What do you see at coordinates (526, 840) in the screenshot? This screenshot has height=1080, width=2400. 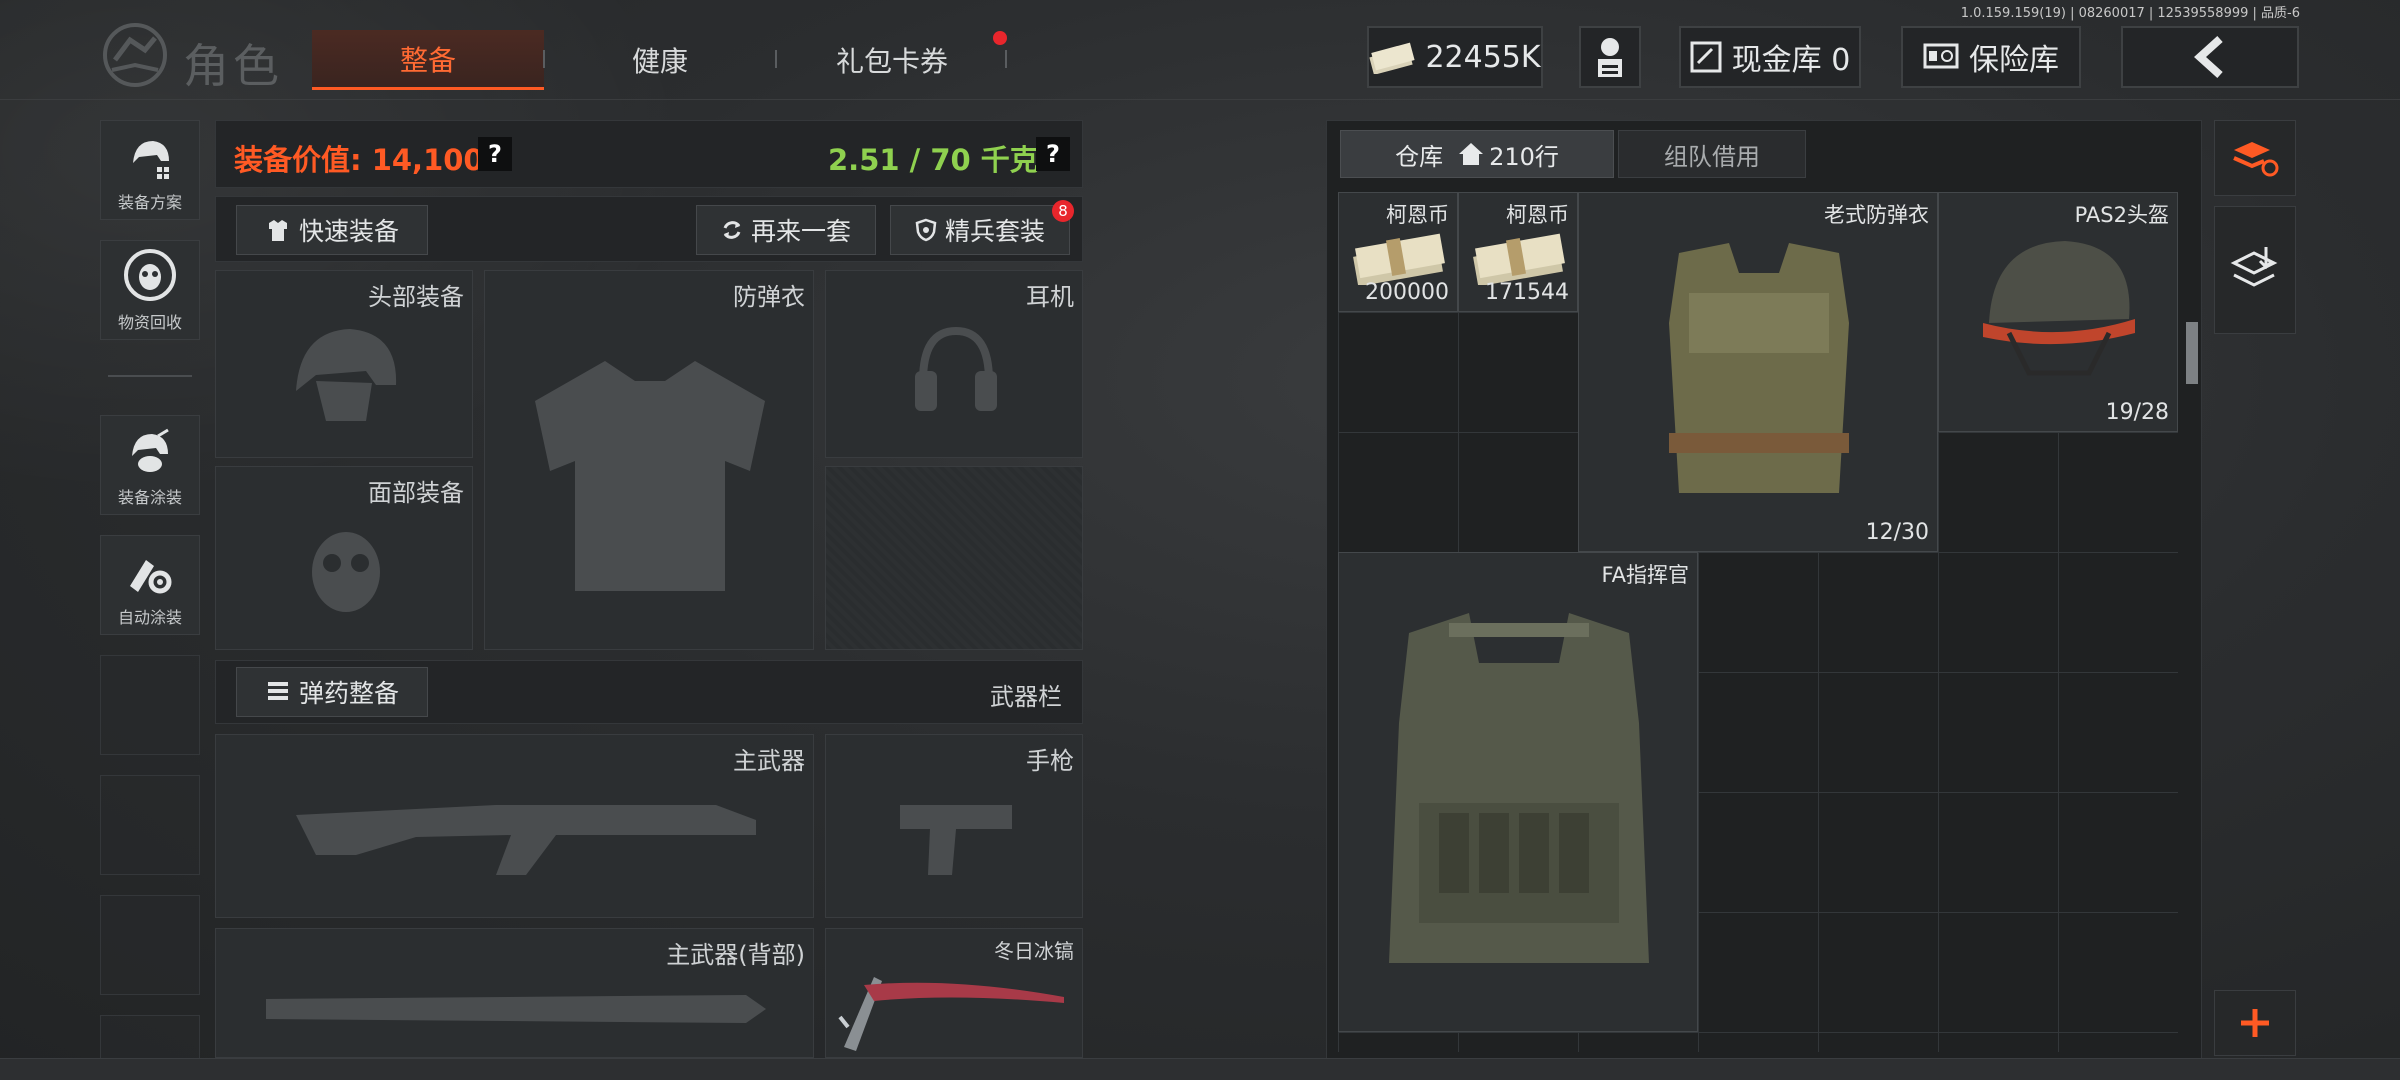 I see `rifle-silhouette-icon` at bounding box center [526, 840].